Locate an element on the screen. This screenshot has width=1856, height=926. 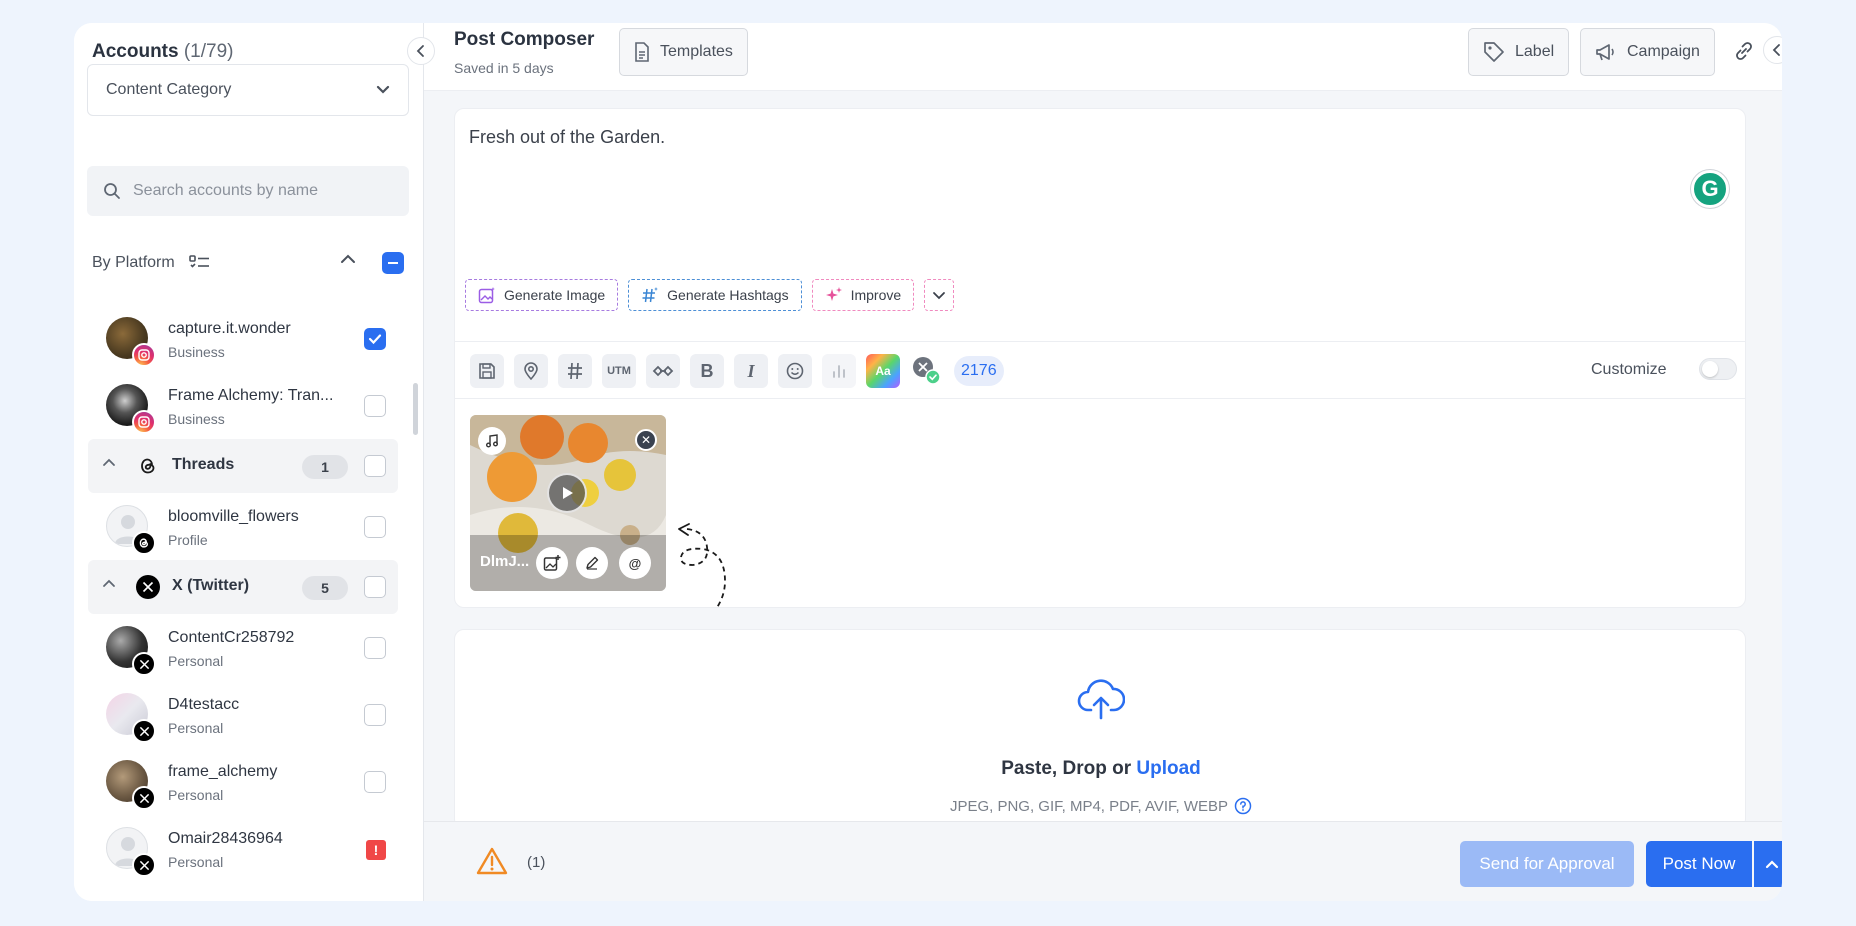
post-options-button is located at coordinates (1768, 864).